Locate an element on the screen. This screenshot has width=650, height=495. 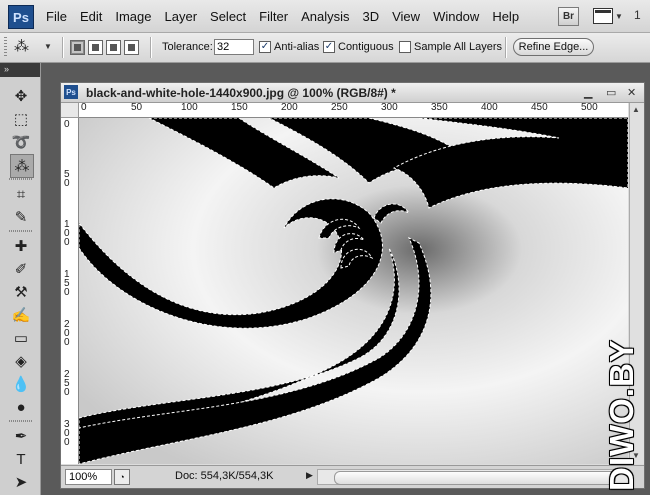
hruler-label: 300 is located at coordinates (389, 108).